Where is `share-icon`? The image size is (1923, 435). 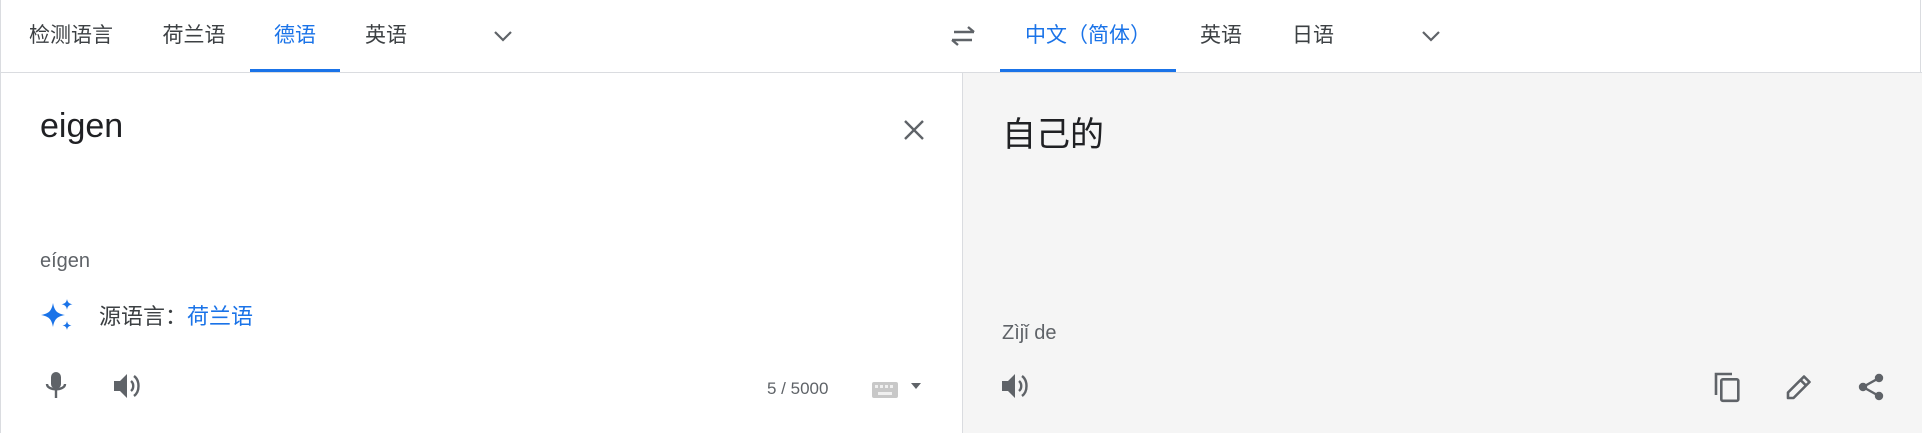
share-icon is located at coordinates (1871, 387).